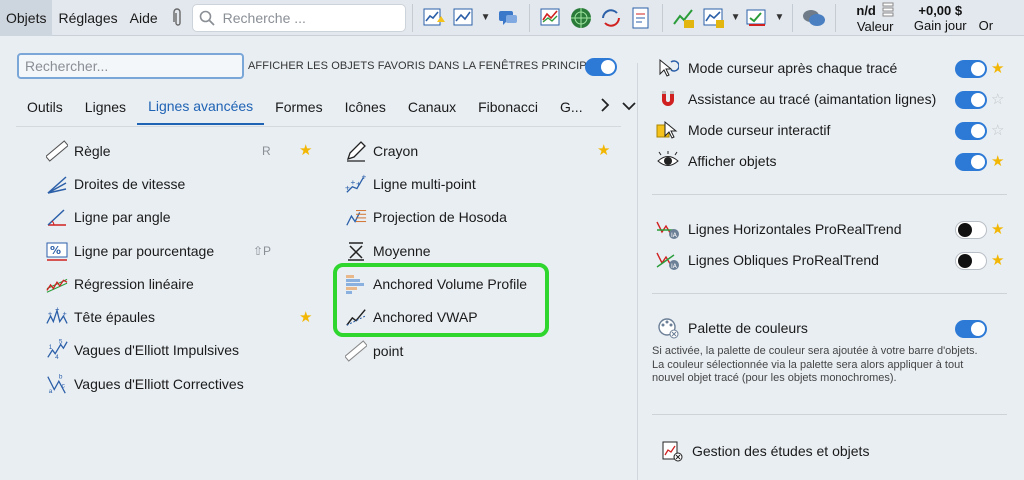 Image resolution: width=1024 pixels, height=480 pixels. I want to click on tool-moyenne: Moyenne, so click(388, 251).